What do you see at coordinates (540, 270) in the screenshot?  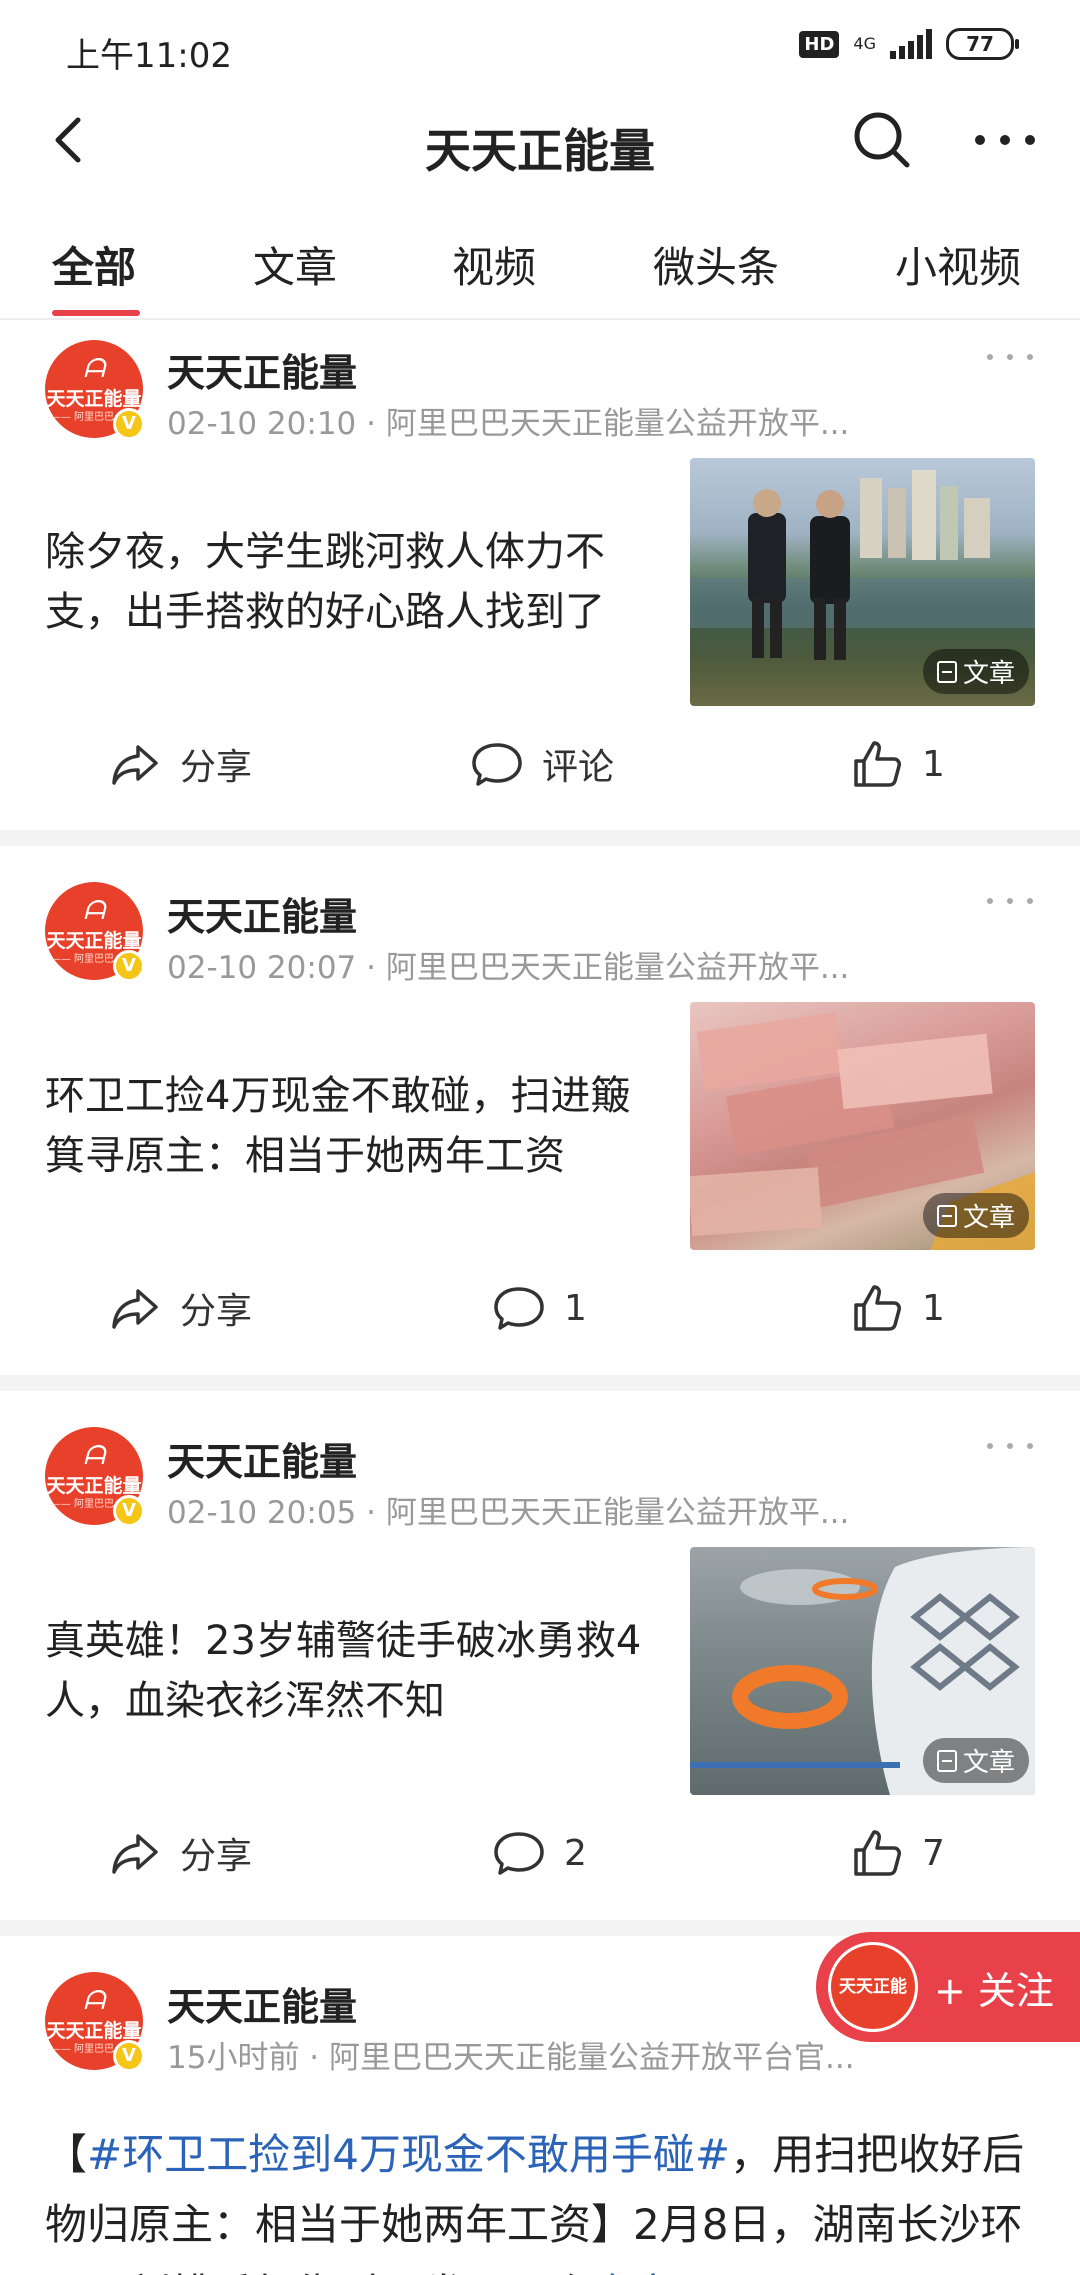 I see `category-tabs: 全部 文章 视频 微头条 小视频` at bounding box center [540, 270].